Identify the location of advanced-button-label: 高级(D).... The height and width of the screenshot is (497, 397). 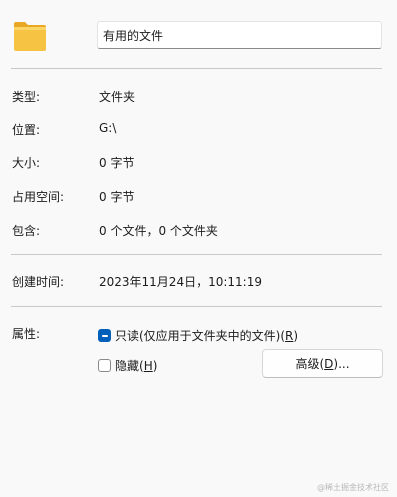
(322, 364).